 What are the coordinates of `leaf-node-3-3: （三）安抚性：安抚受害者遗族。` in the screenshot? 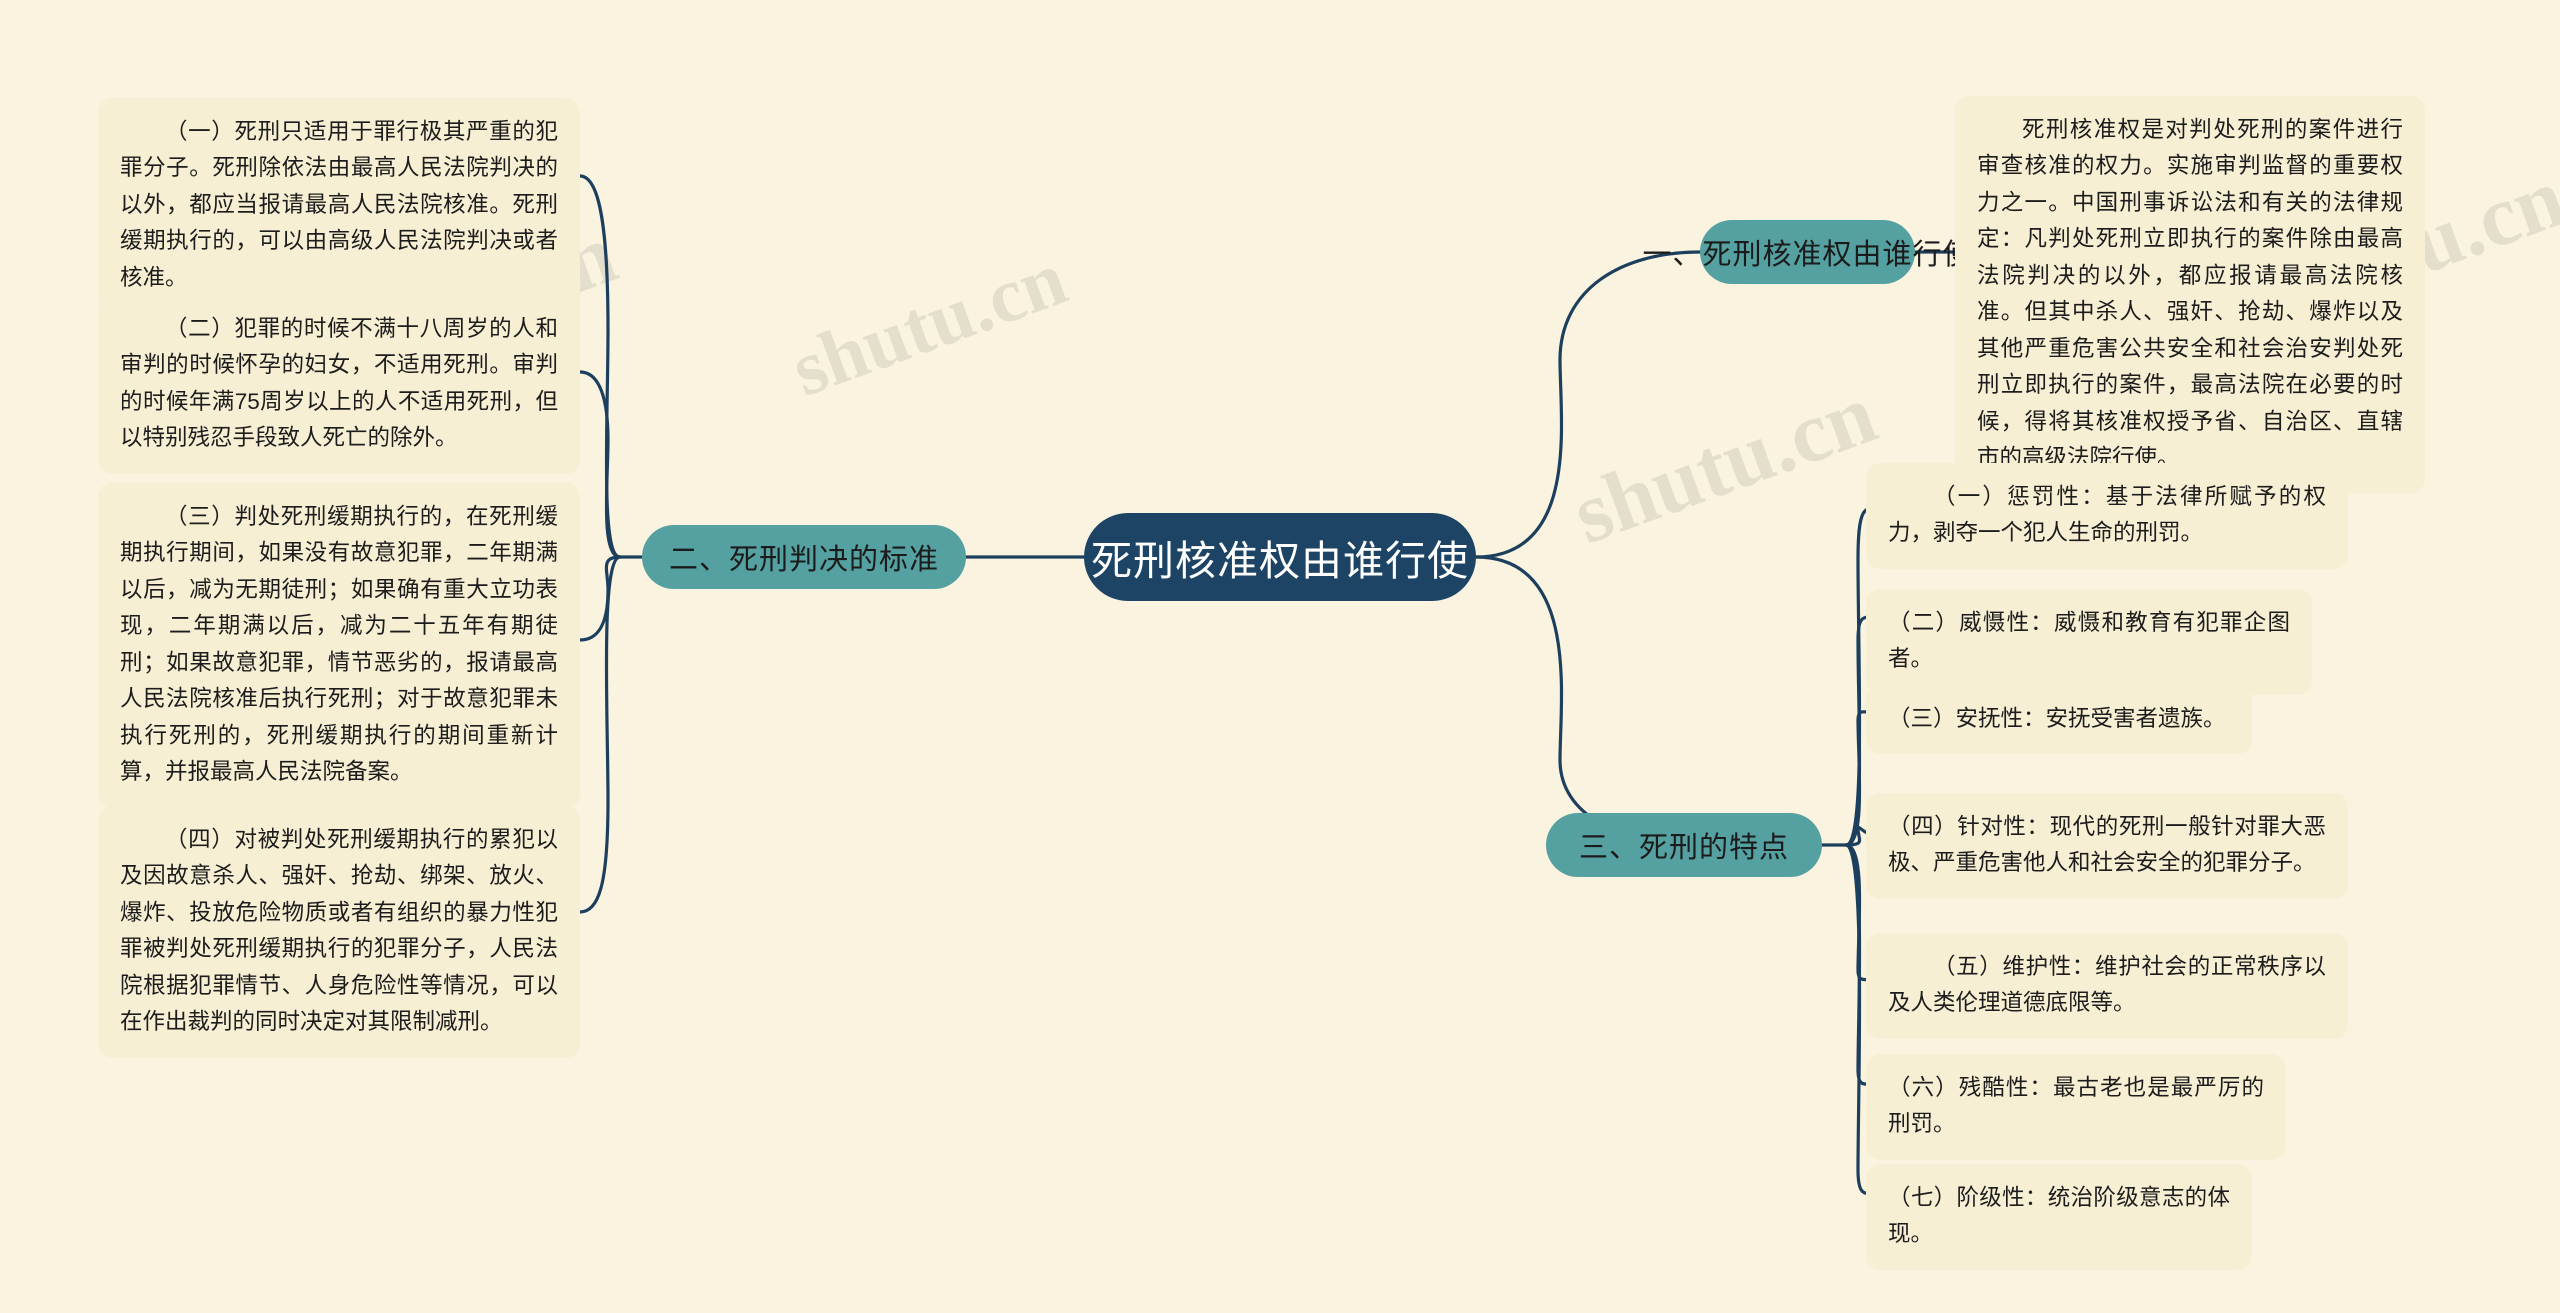 It's located at (2059, 720).